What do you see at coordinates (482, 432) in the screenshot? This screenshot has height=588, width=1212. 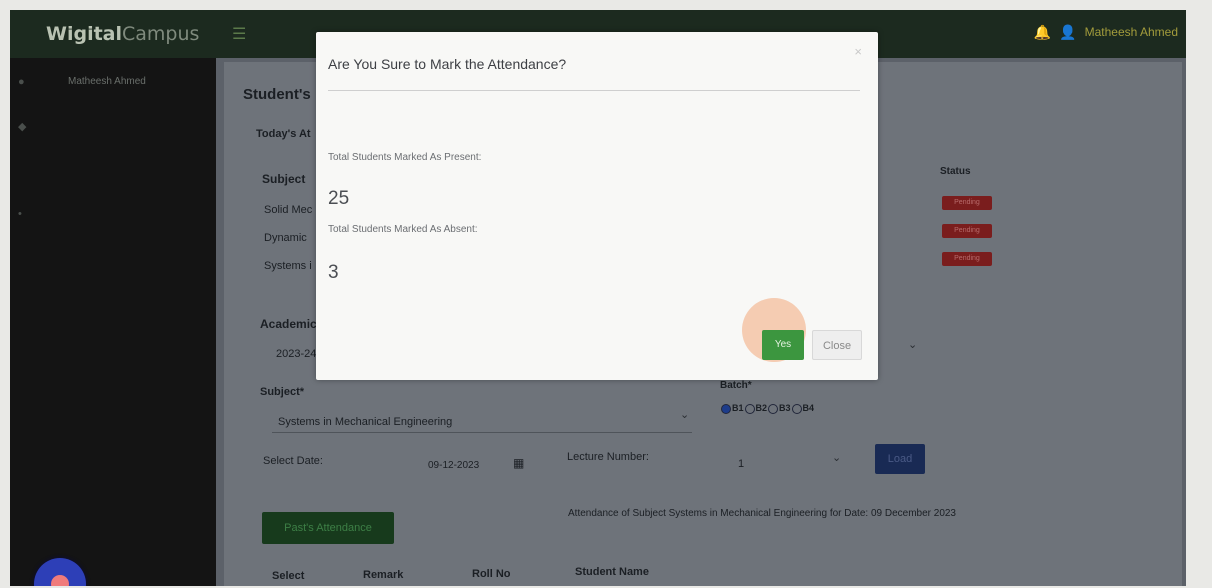 I see `subject-select-underline` at bounding box center [482, 432].